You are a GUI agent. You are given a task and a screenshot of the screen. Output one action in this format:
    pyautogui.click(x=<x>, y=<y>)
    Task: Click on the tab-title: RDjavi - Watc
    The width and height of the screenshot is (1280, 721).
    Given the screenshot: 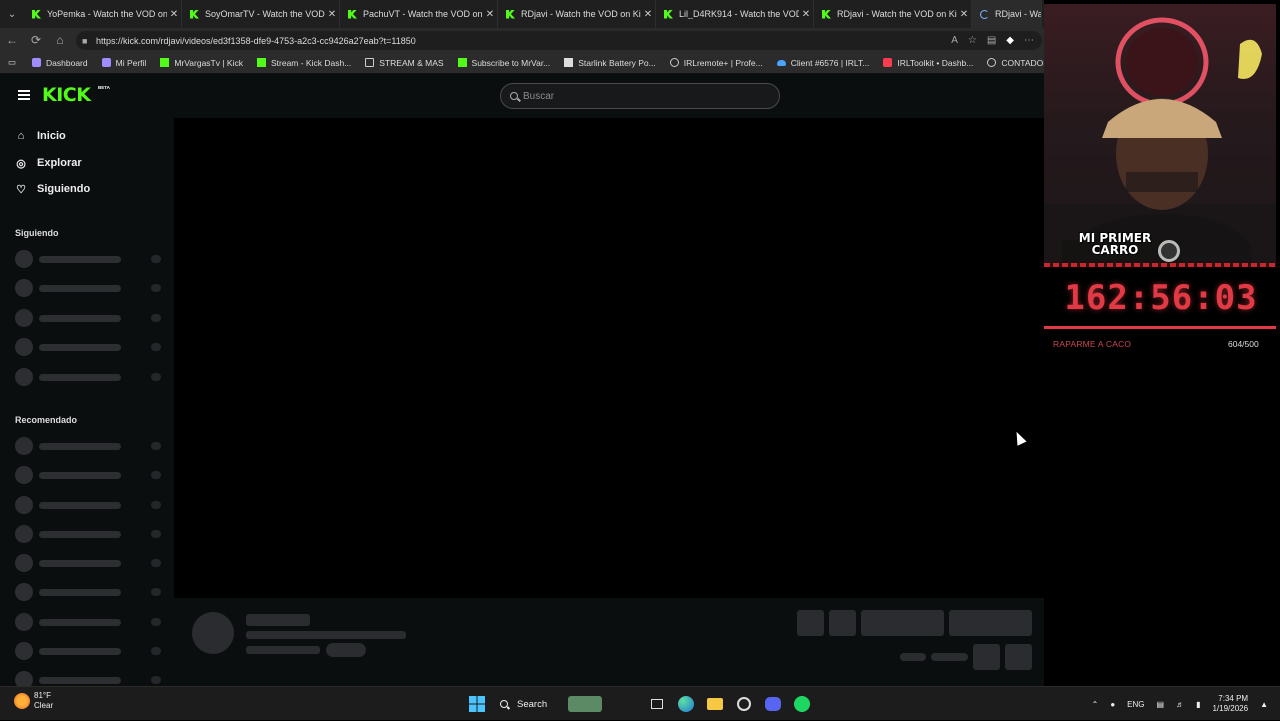 What is the action you would take?
    pyautogui.click(x=1018, y=14)
    